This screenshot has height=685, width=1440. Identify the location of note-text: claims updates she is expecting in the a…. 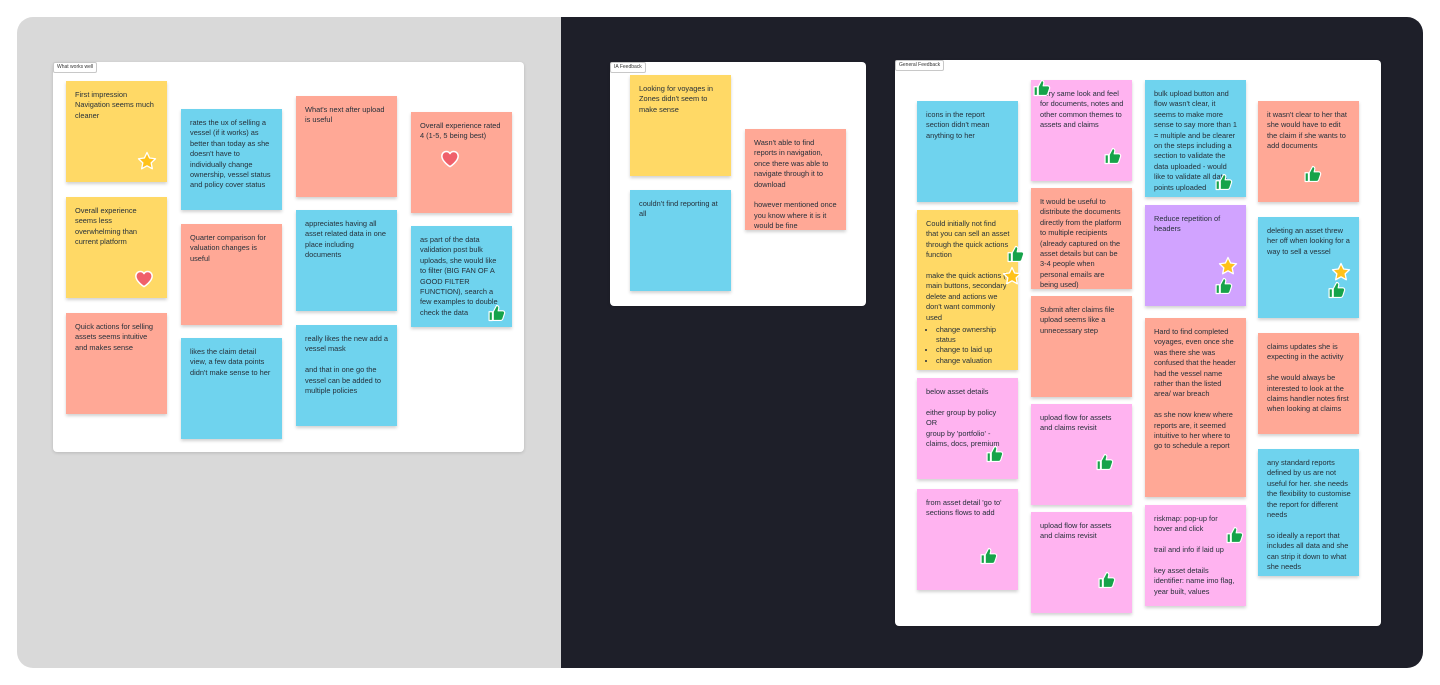
(1308, 378).